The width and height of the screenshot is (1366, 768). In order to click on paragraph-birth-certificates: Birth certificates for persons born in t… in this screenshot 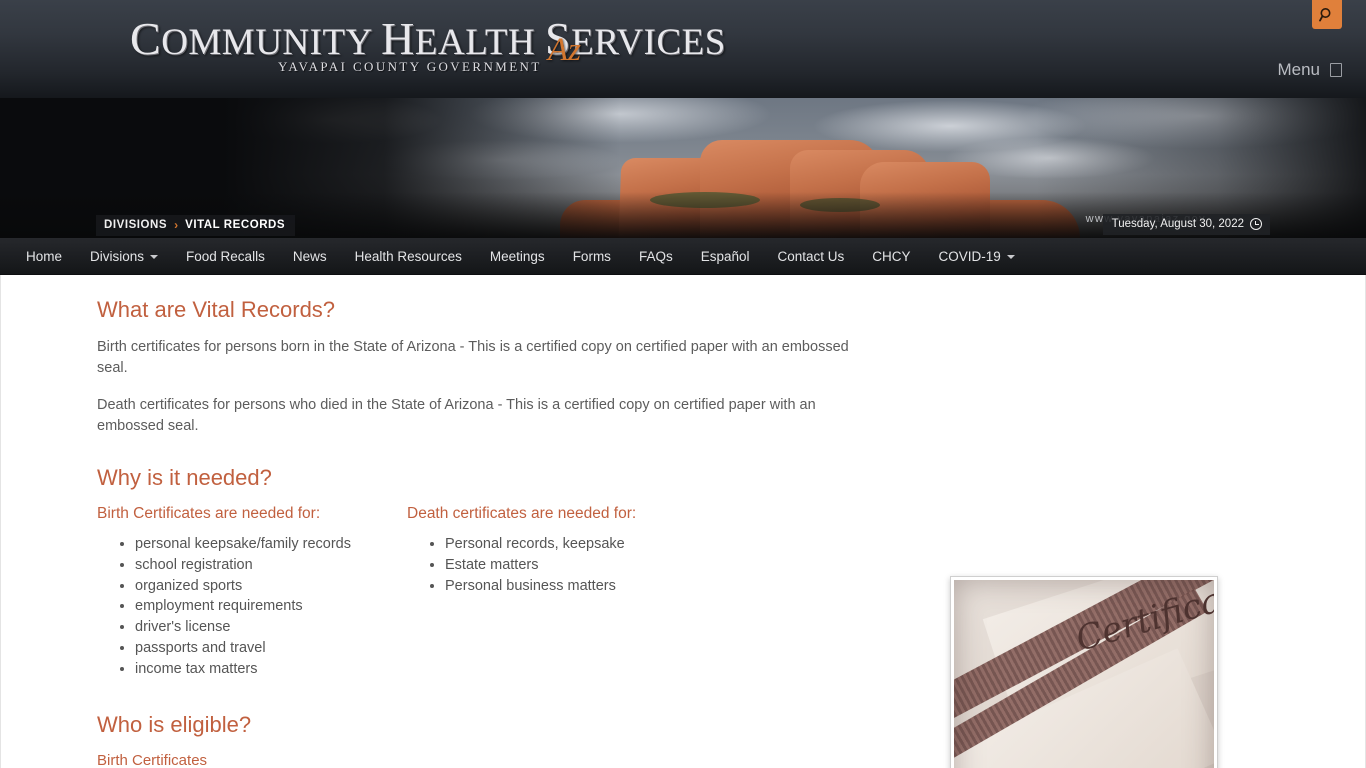, I will do `click(473, 357)`.